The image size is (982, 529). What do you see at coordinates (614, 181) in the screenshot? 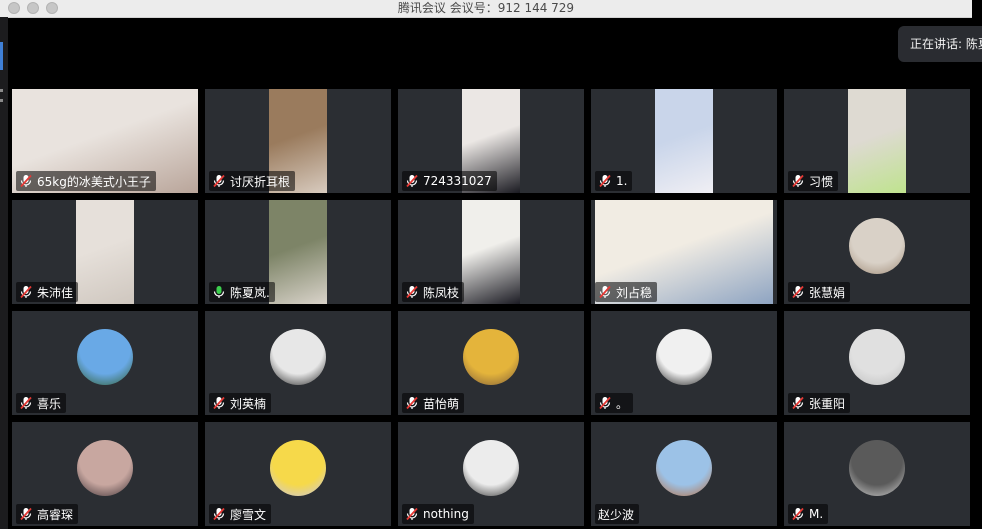
I see `participant-name-tag: 1.` at bounding box center [614, 181].